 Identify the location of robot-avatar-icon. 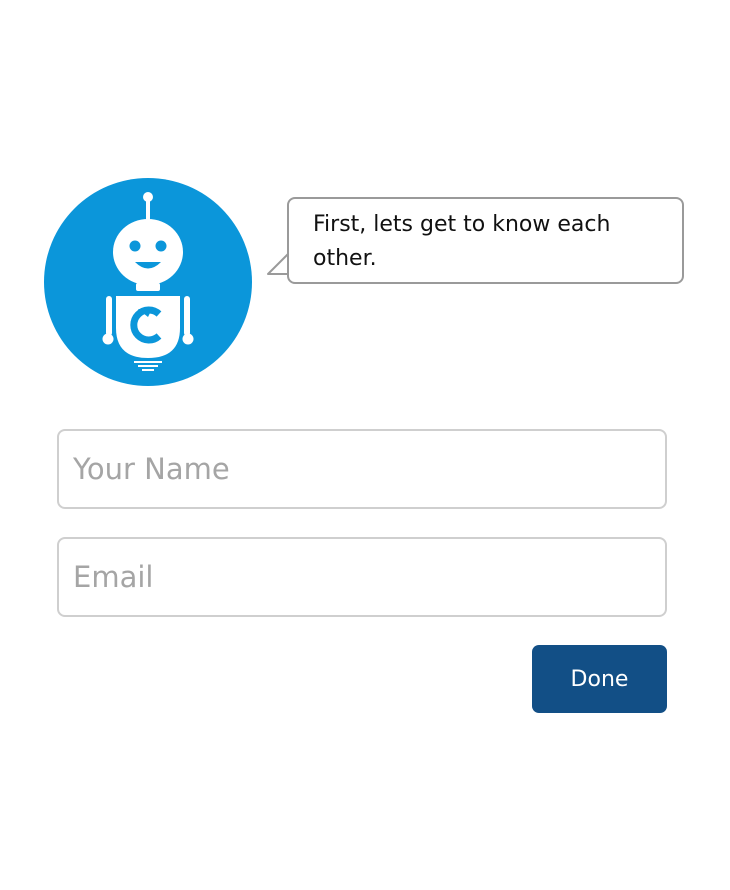
(148, 281).